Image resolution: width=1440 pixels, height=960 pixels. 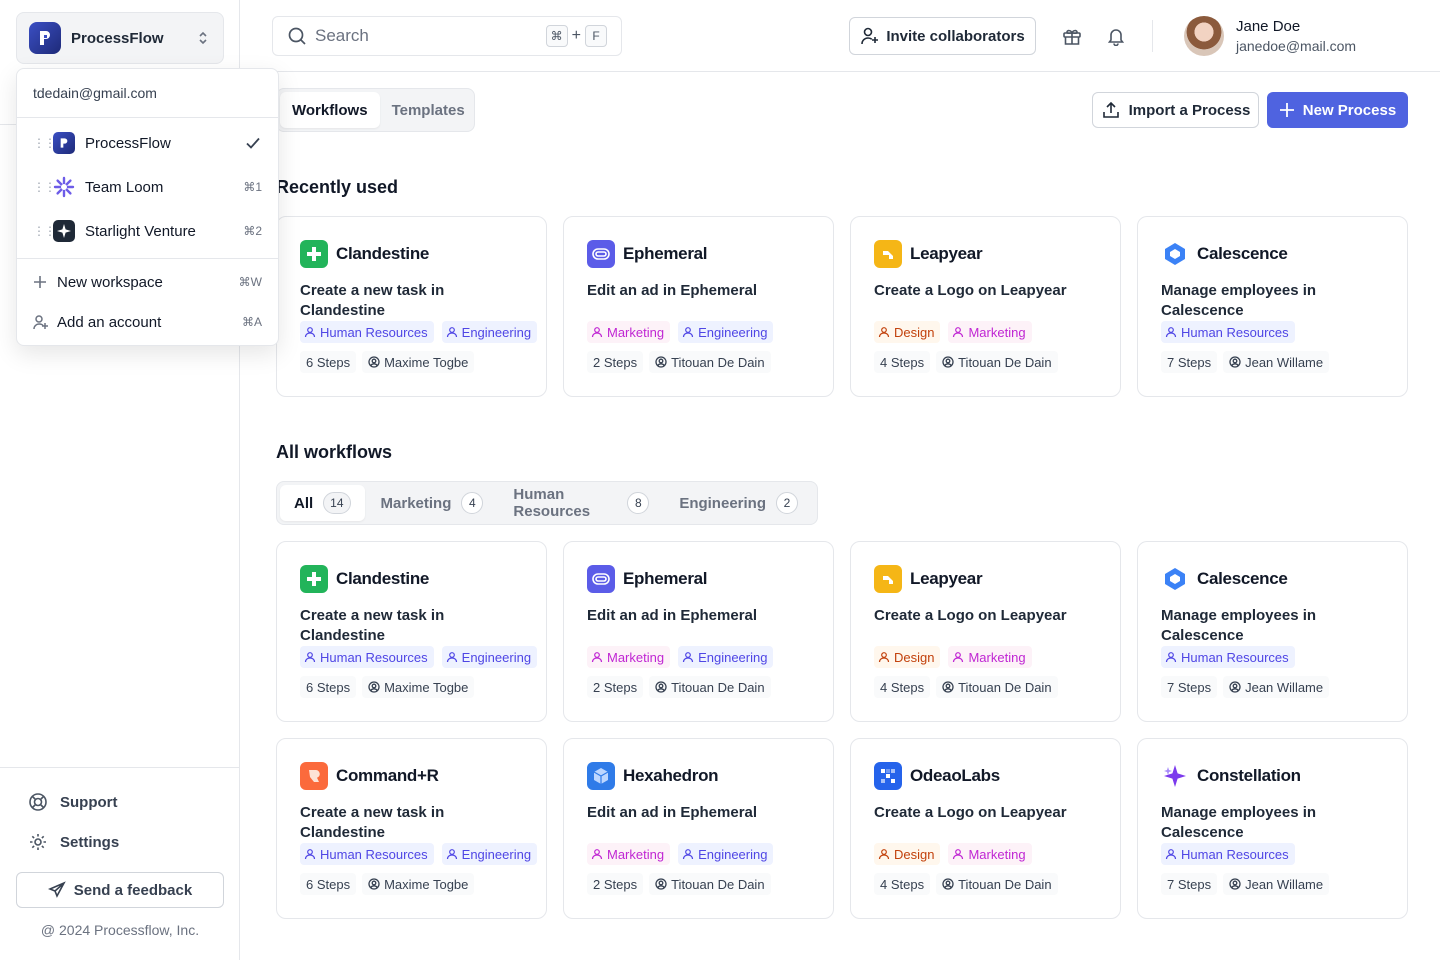 I want to click on sidebar-settings: Settings, so click(x=73, y=842).